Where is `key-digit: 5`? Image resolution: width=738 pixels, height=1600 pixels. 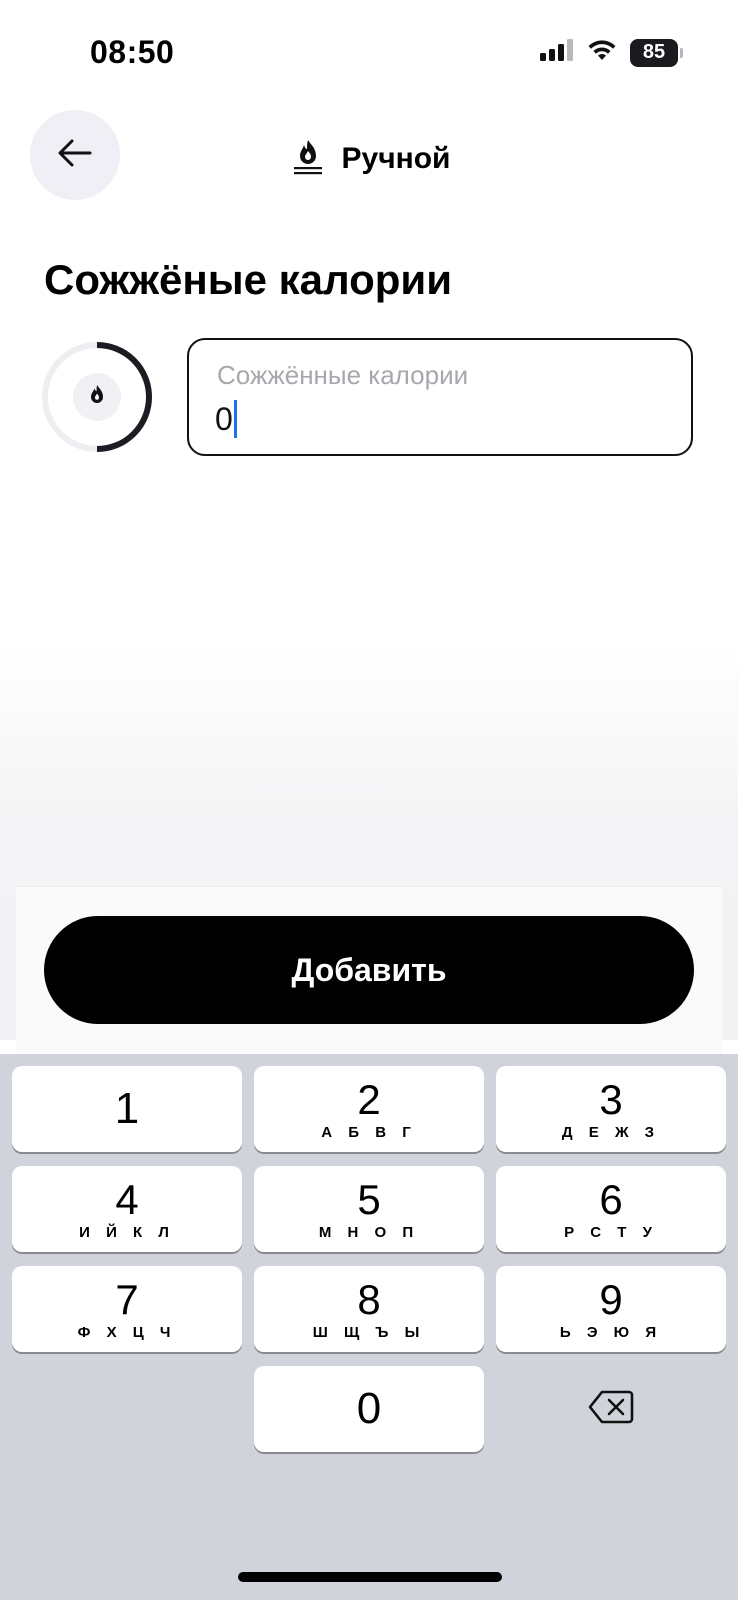
key-digit: 5 is located at coordinates (369, 1199).